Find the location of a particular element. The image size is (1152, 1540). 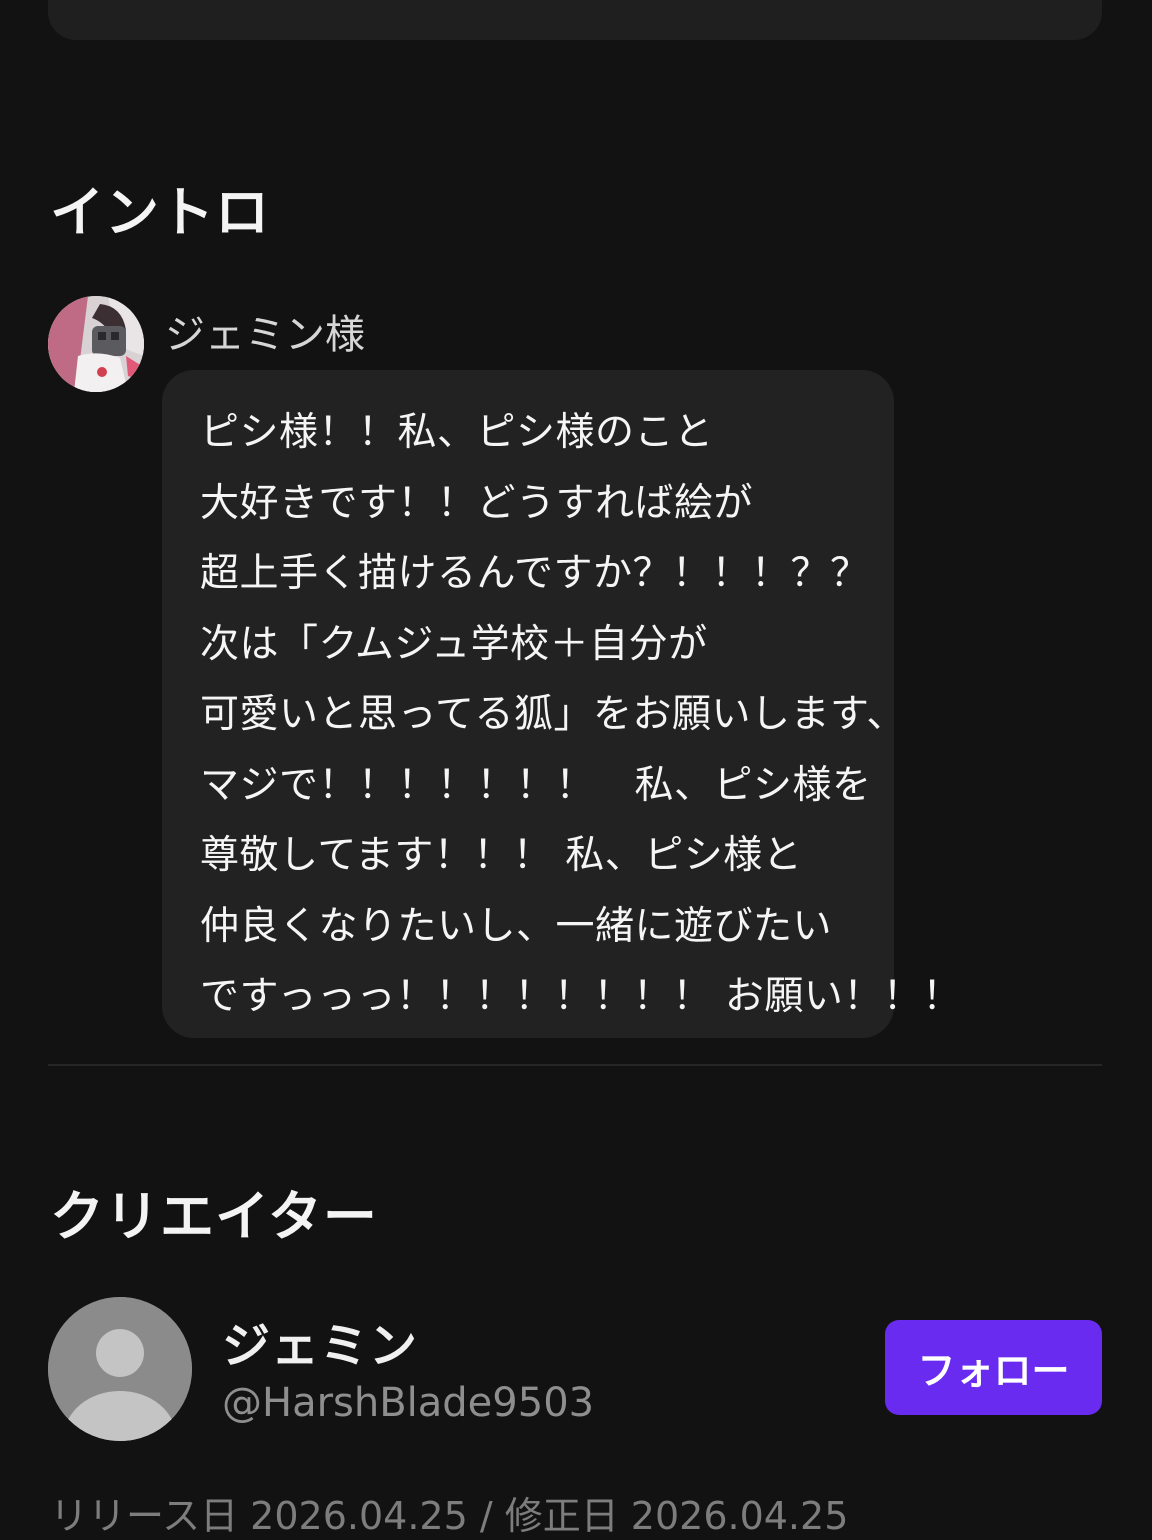

creator-name: ジェミン is located at coordinates (320, 1341).